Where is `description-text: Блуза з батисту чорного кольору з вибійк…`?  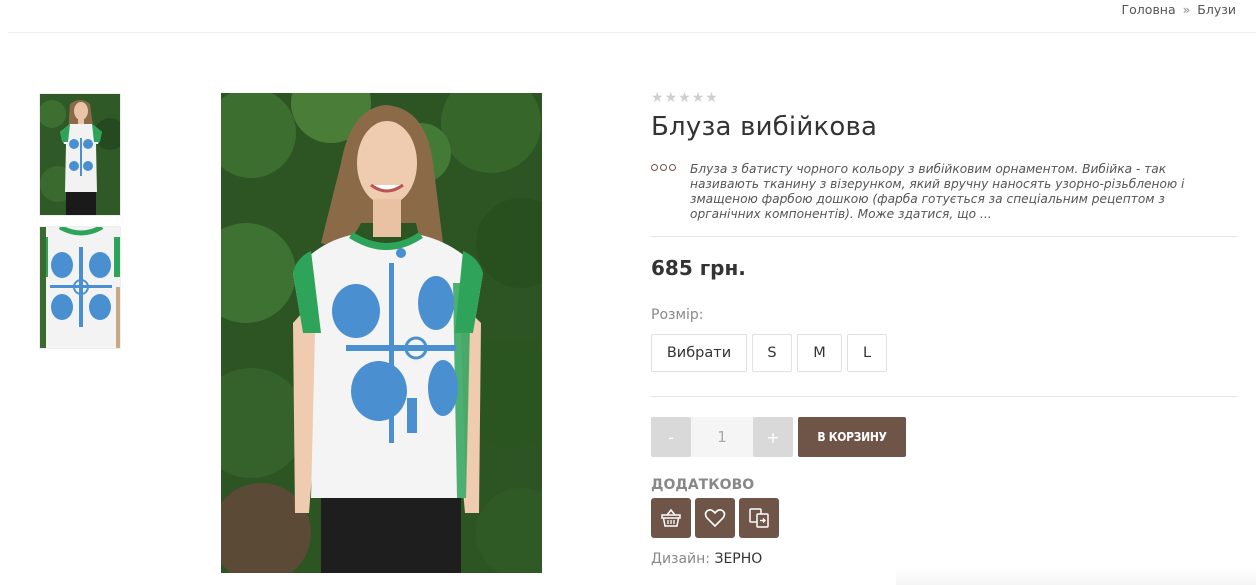
description-text: Блуза з батисту чорного кольору з вибійк… is located at coordinates (937, 191).